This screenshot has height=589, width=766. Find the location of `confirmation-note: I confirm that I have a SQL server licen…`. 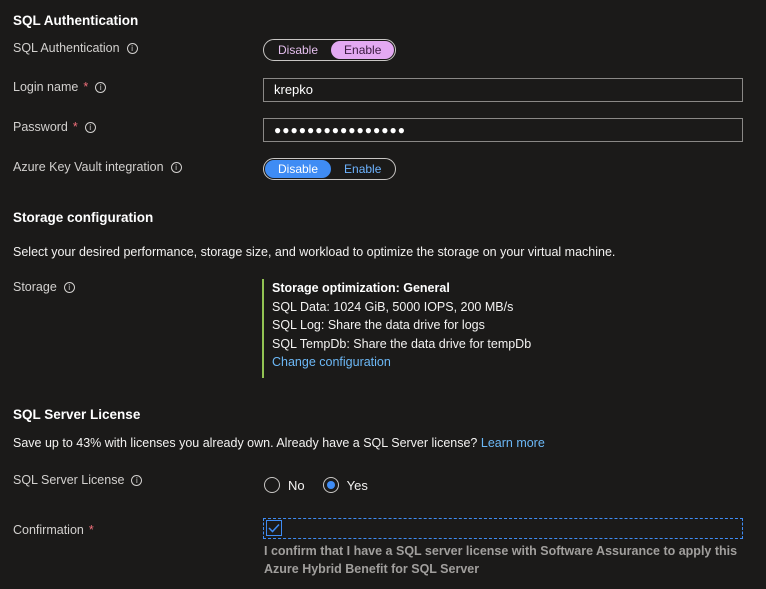

confirmation-note: I confirm that I have a SQL server licen… is located at coordinates (509, 560).